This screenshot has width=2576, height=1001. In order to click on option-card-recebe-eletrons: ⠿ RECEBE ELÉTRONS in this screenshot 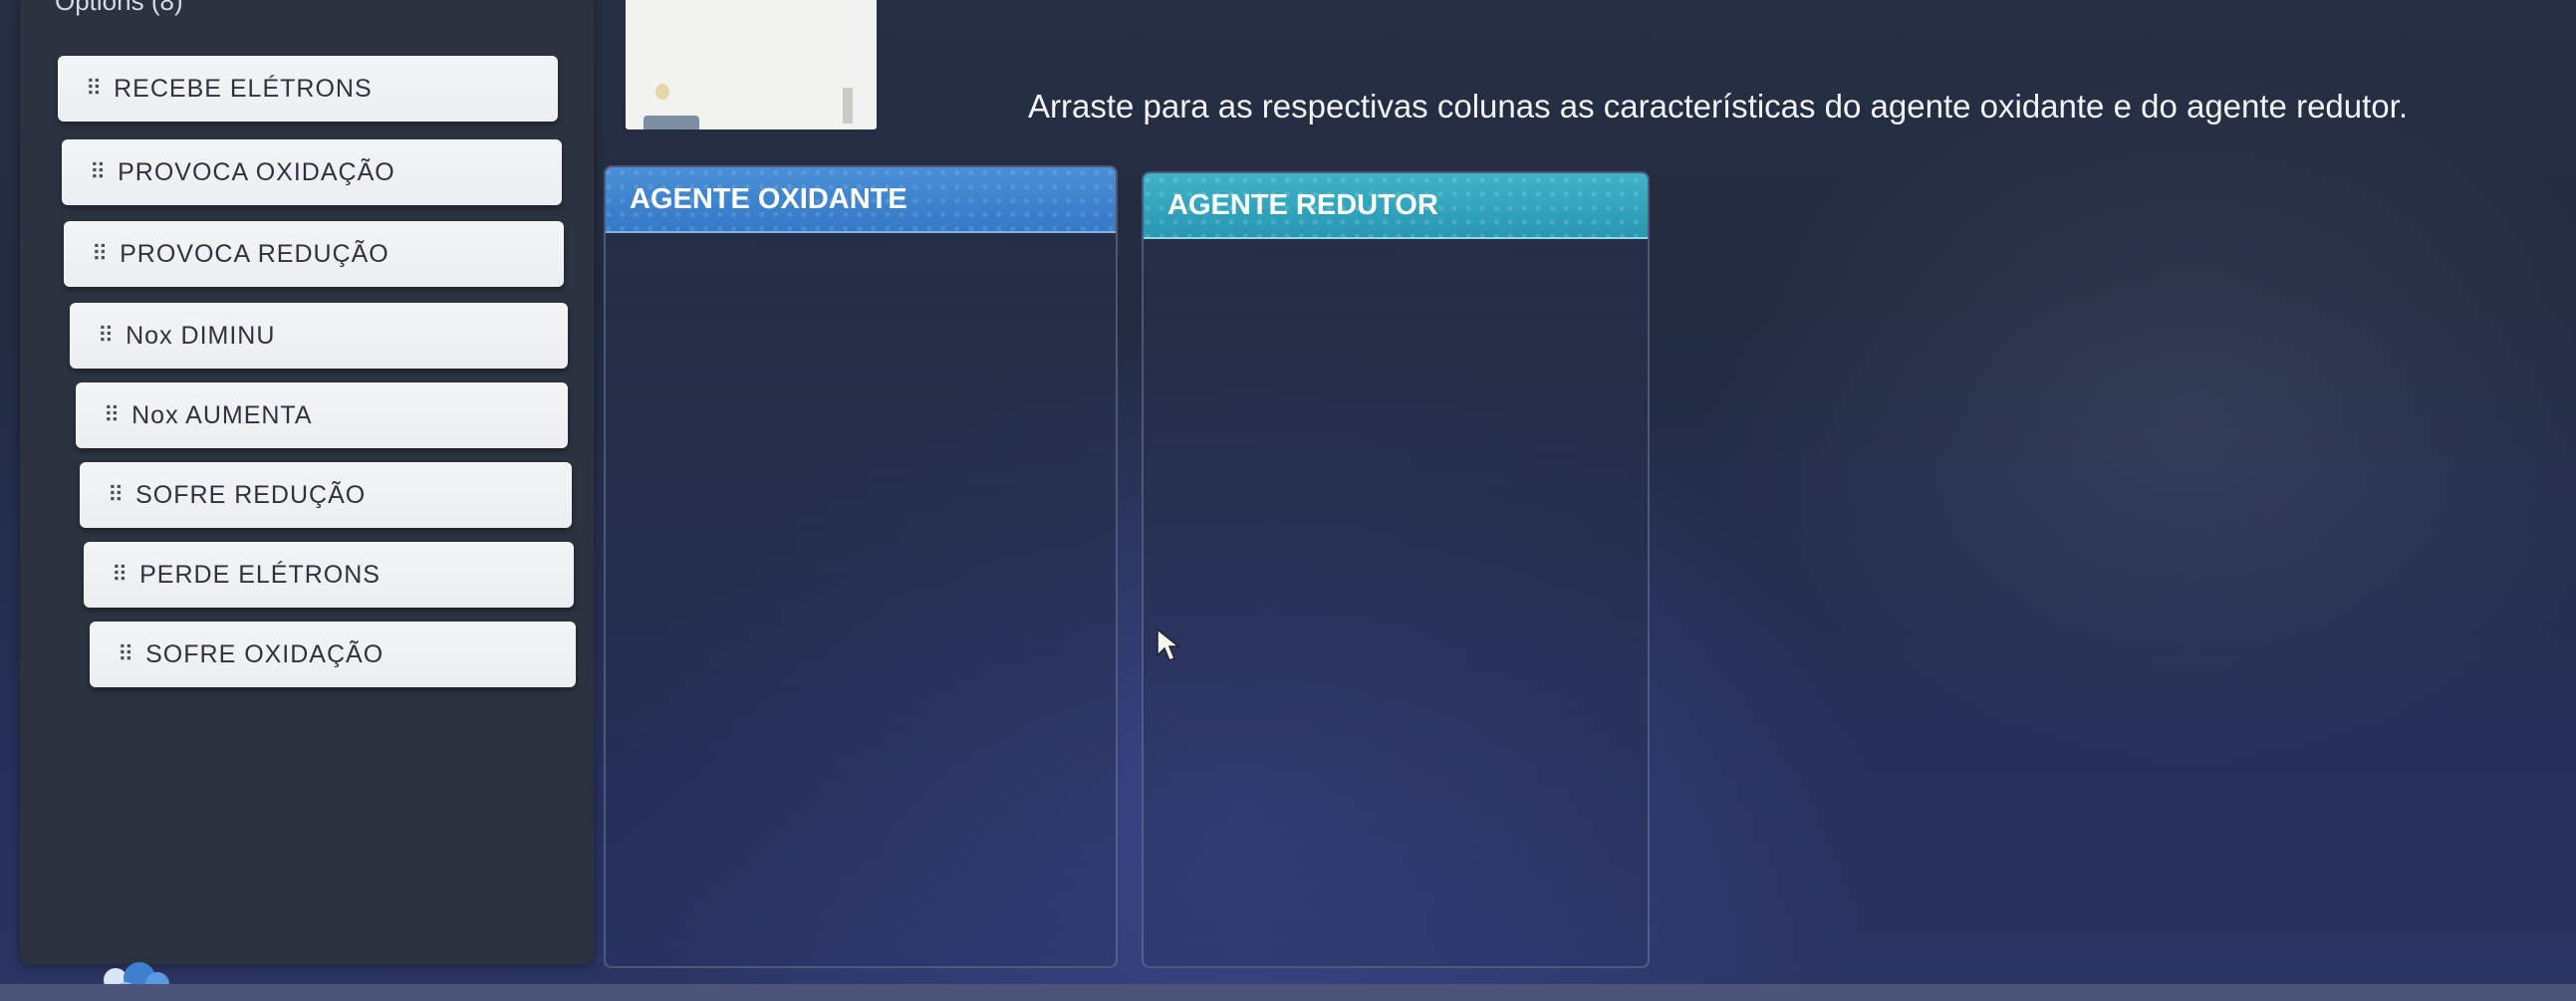, I will do `click(308, 89)`.